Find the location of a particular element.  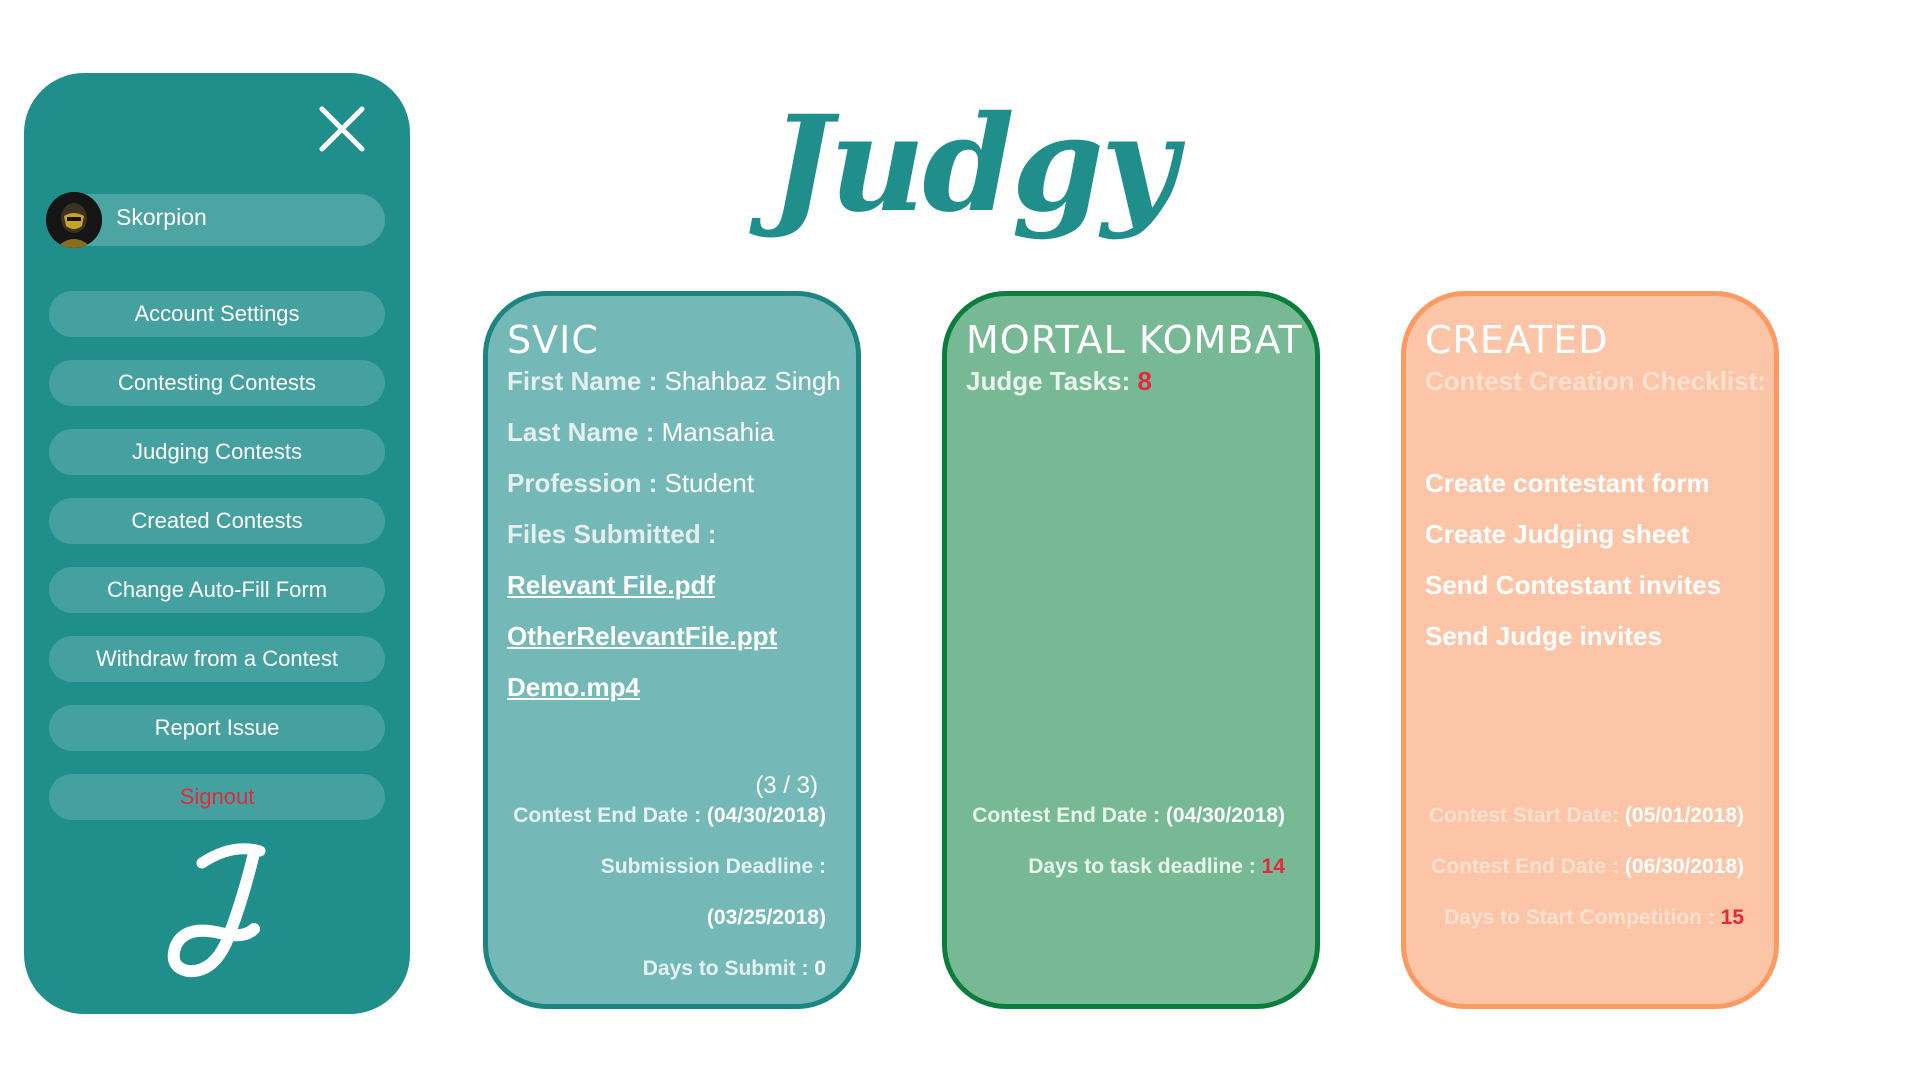

submission-deadline-label: Submission Deadline : is located at coordinates (713, 866).